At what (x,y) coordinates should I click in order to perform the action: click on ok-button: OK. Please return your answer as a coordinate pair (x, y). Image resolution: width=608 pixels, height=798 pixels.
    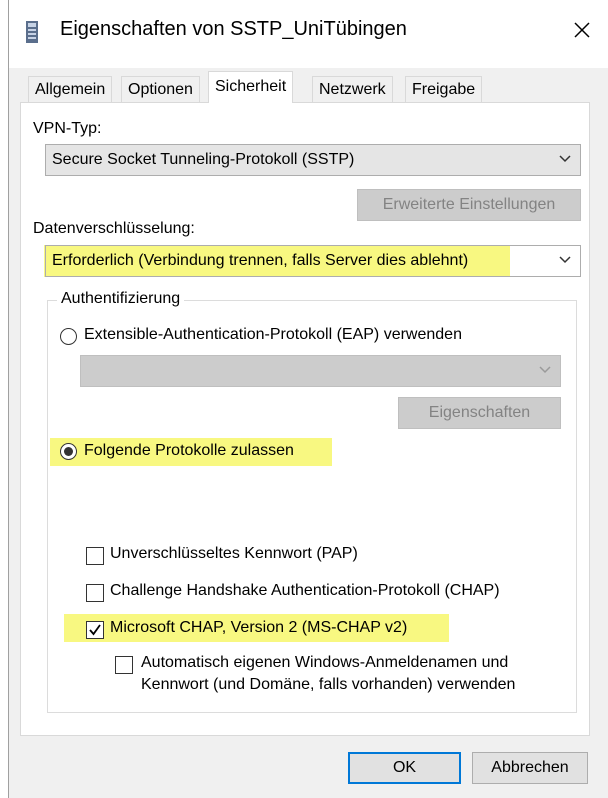
    Looking at the image, I should click on (404, 768).